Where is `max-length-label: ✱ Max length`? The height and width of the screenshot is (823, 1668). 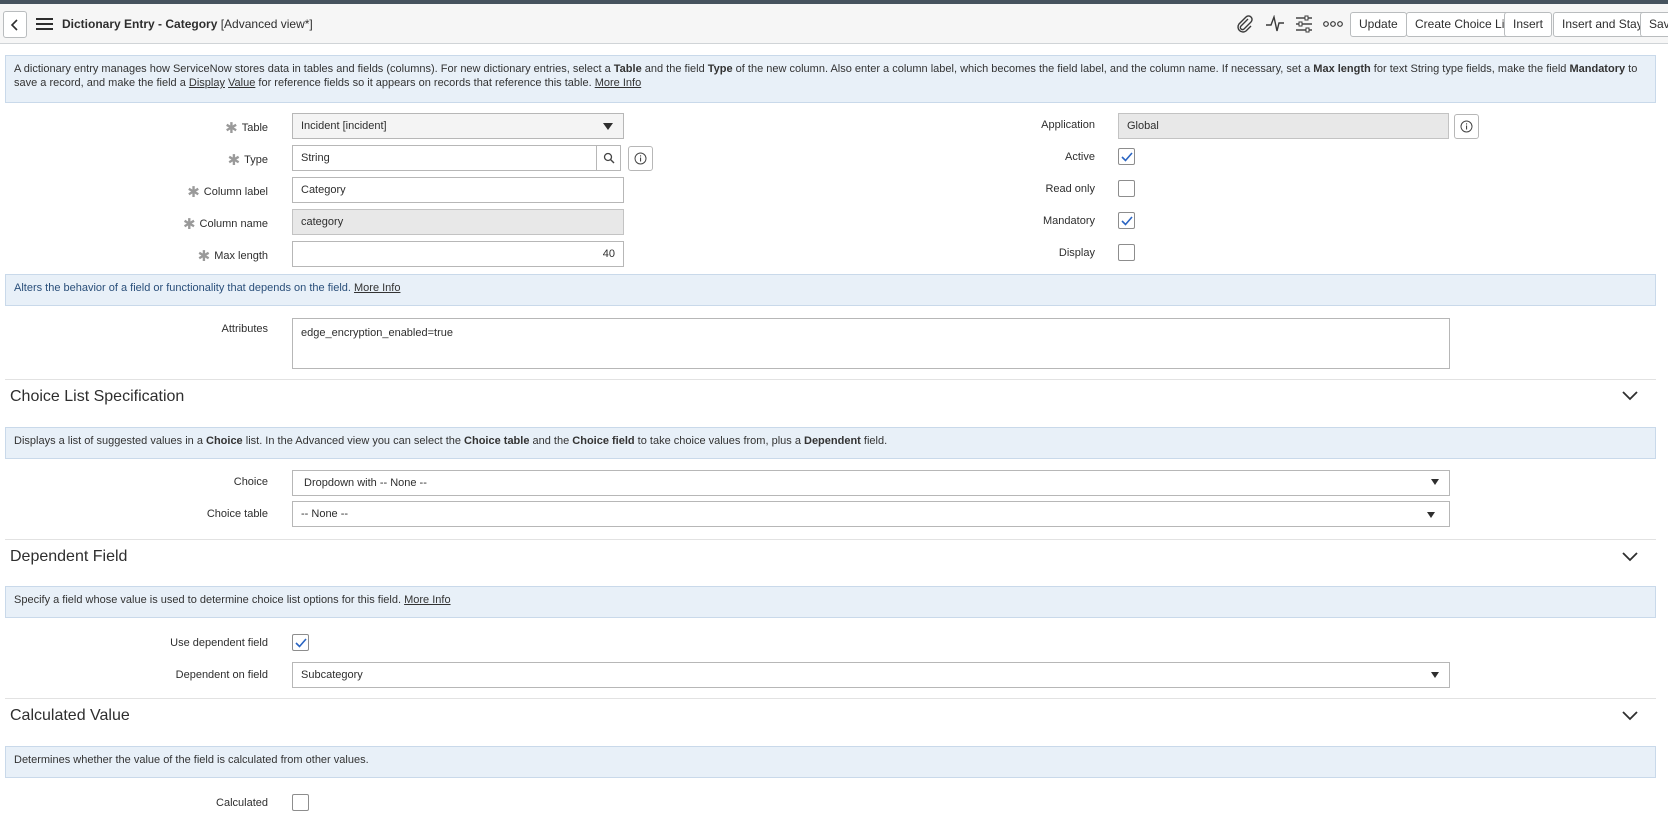 max-length-label: ✱ Max length is located at coordinates (232, 256).